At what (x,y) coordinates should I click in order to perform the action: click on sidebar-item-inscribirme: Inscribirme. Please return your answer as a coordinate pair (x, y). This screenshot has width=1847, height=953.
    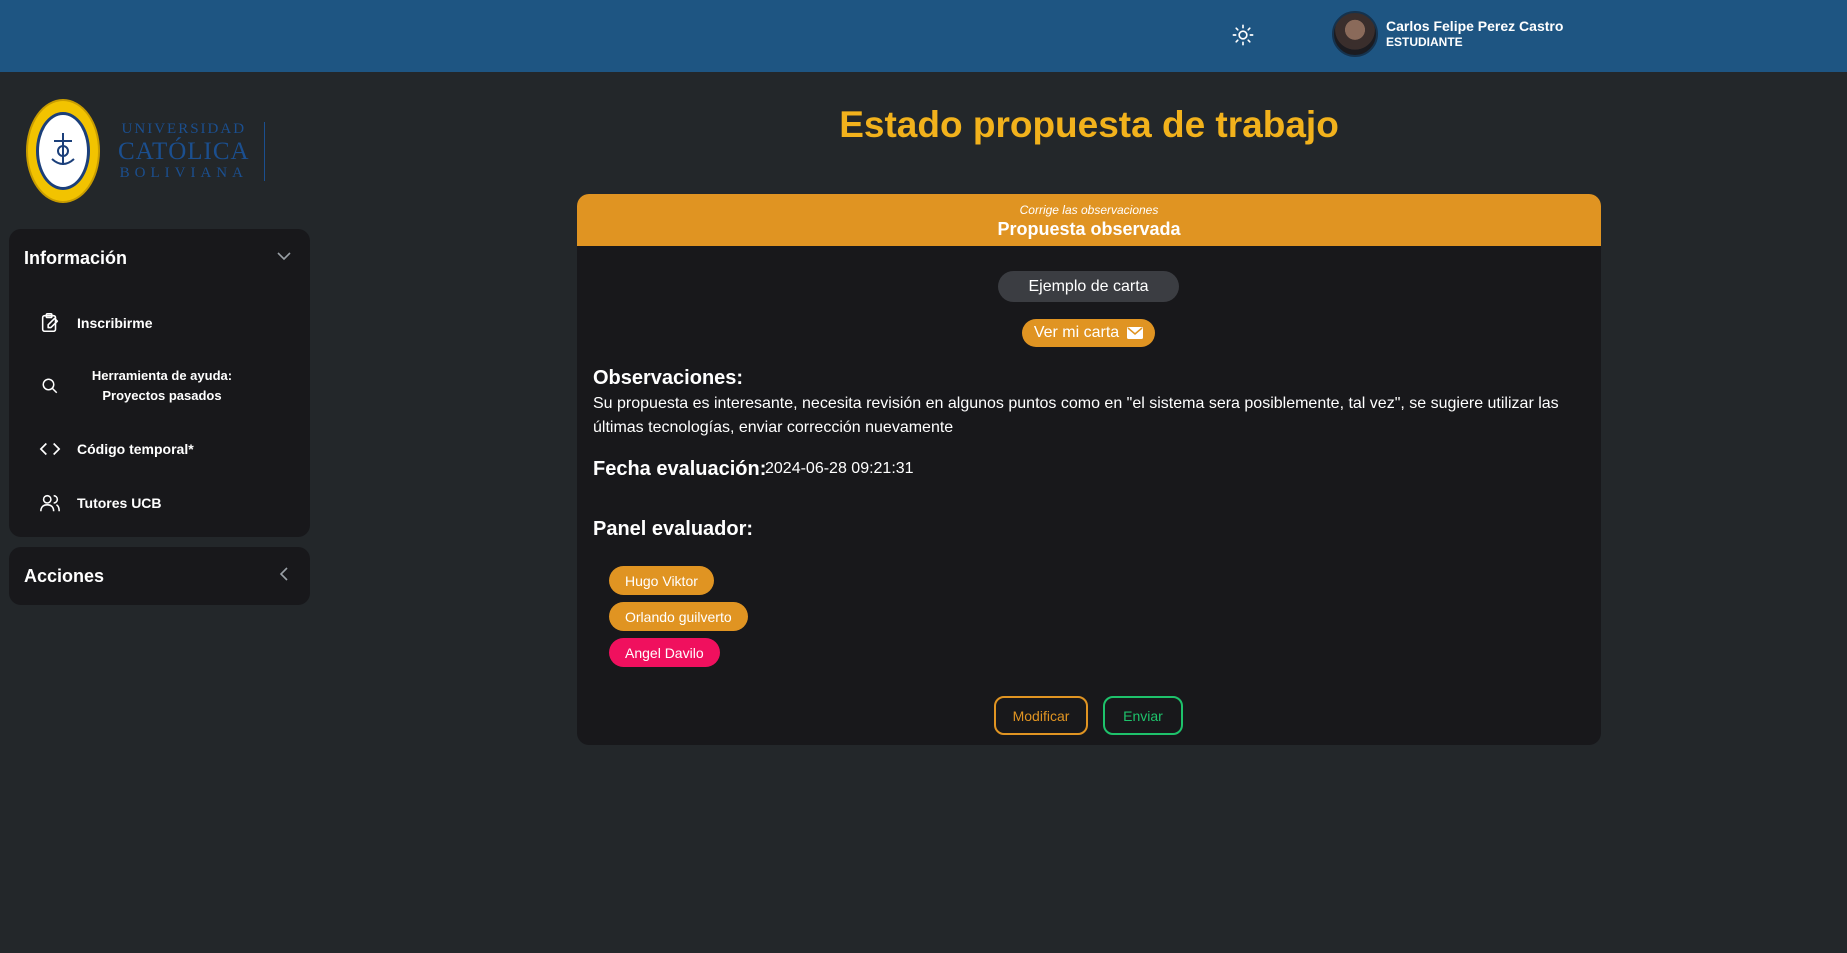
    Looking at the image, I should click on (163, 323).